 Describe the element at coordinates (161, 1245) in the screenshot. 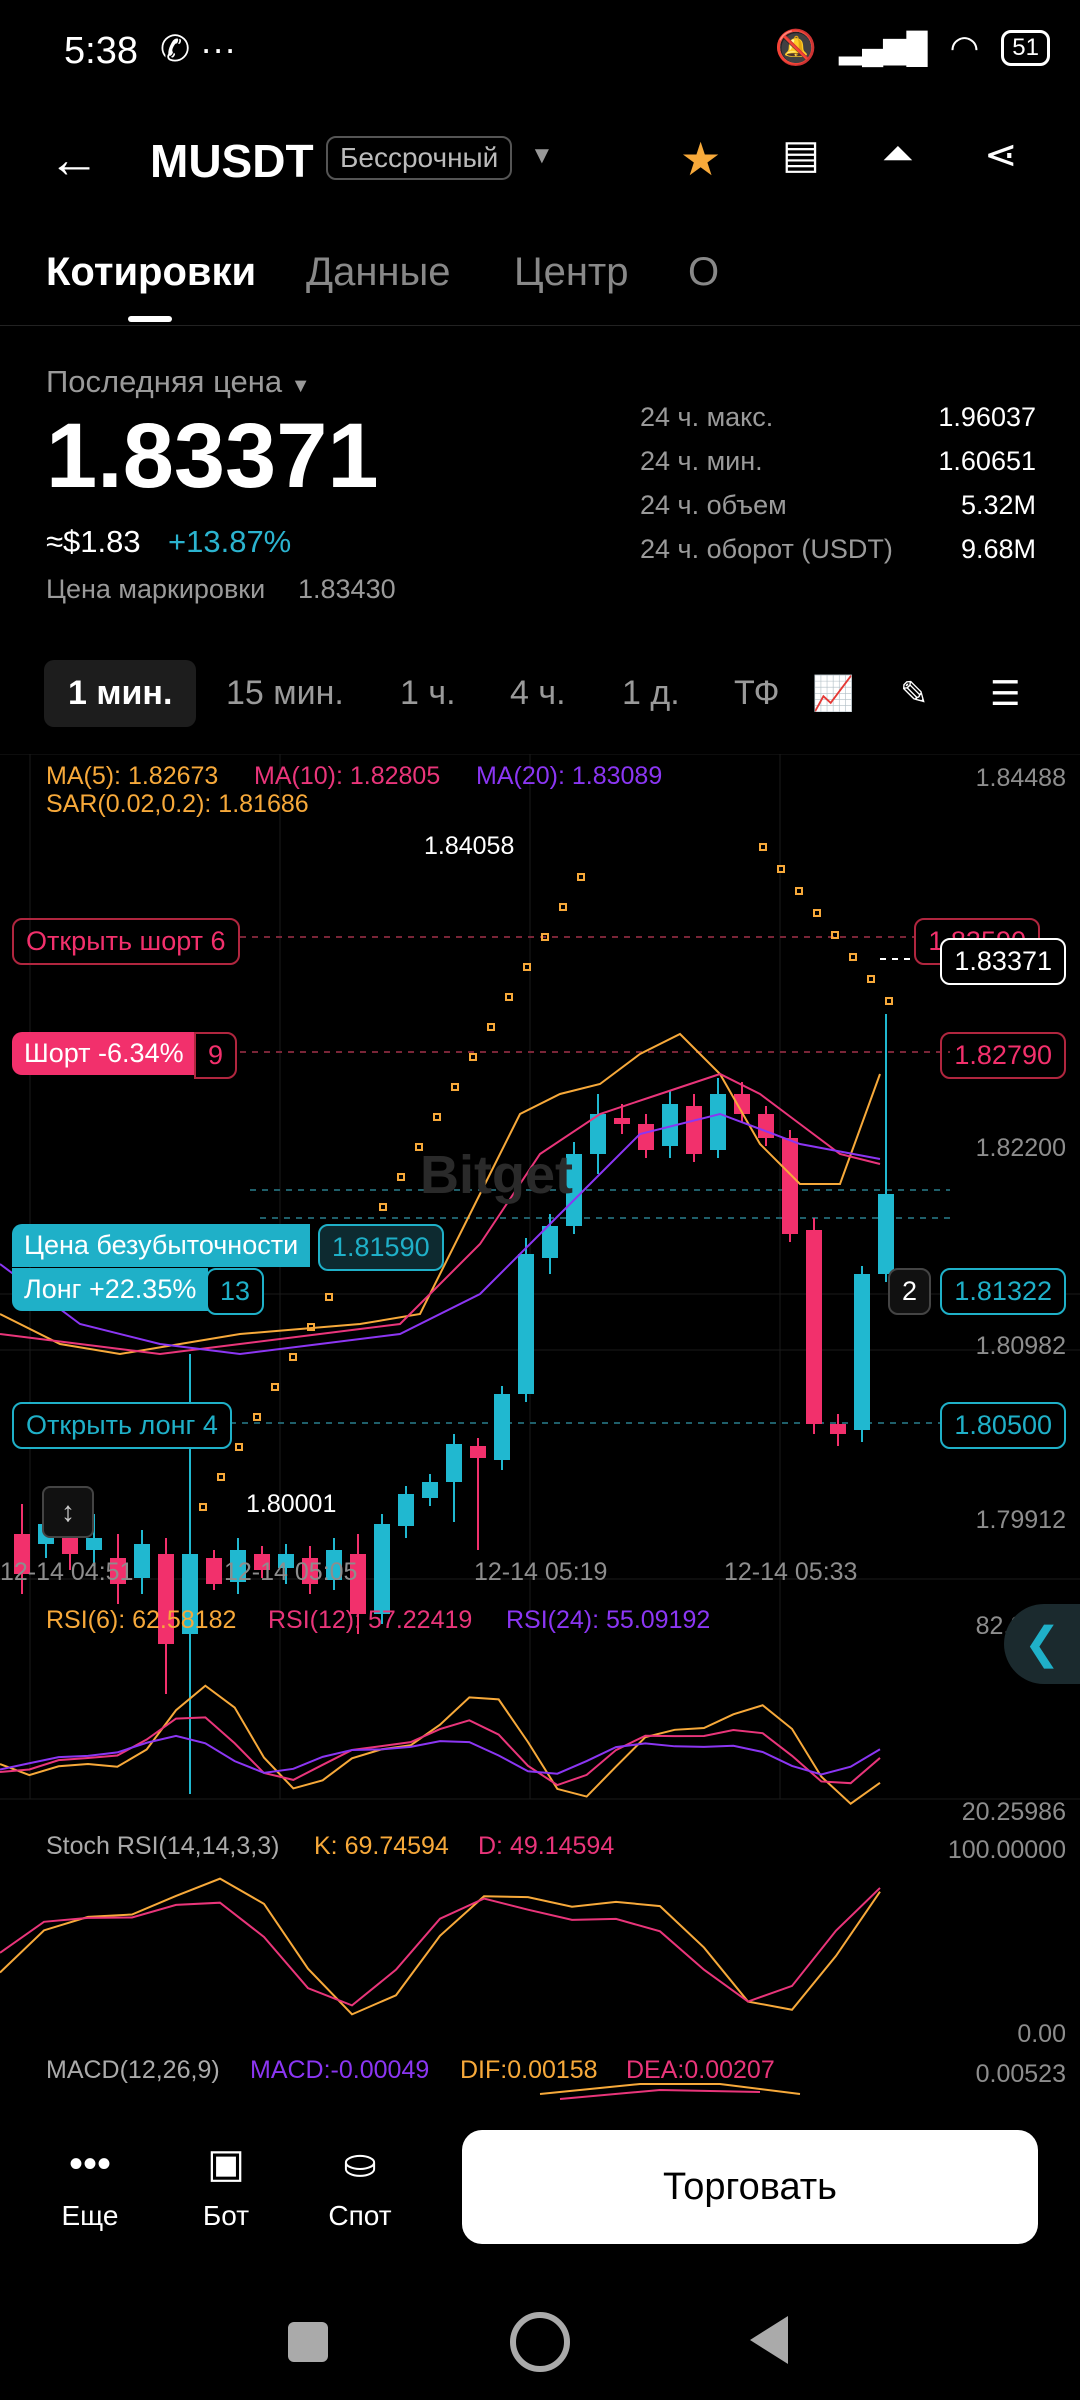

I see `breakeven-tag: Цена безубыточности` at that location.